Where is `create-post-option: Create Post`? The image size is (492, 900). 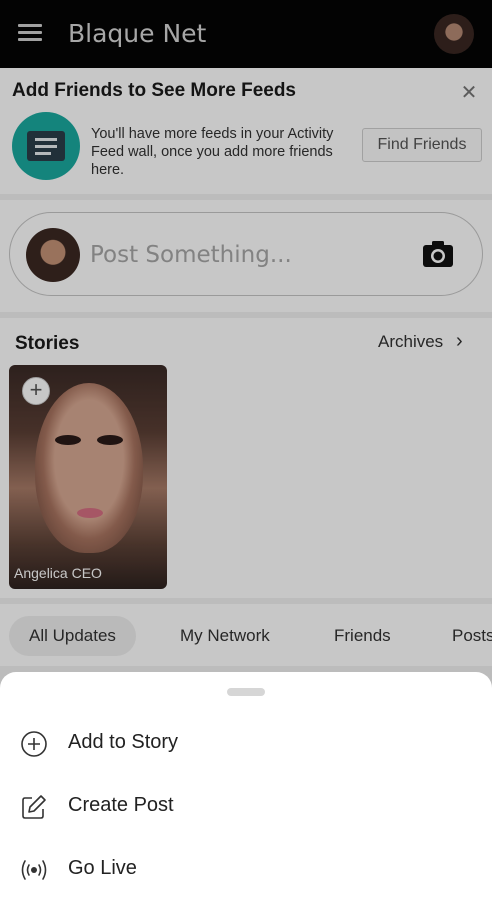
create-post-option: Create Post is located at coordinates (246, 806).